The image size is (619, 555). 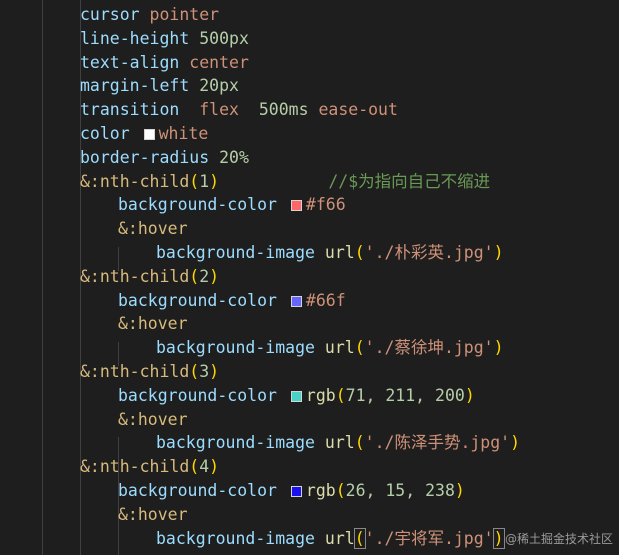 What do you see at coordinates (429, 538) in the screenshot?
I see `css-string: './宇将军.jpg'` at bounding box center [429, 538].